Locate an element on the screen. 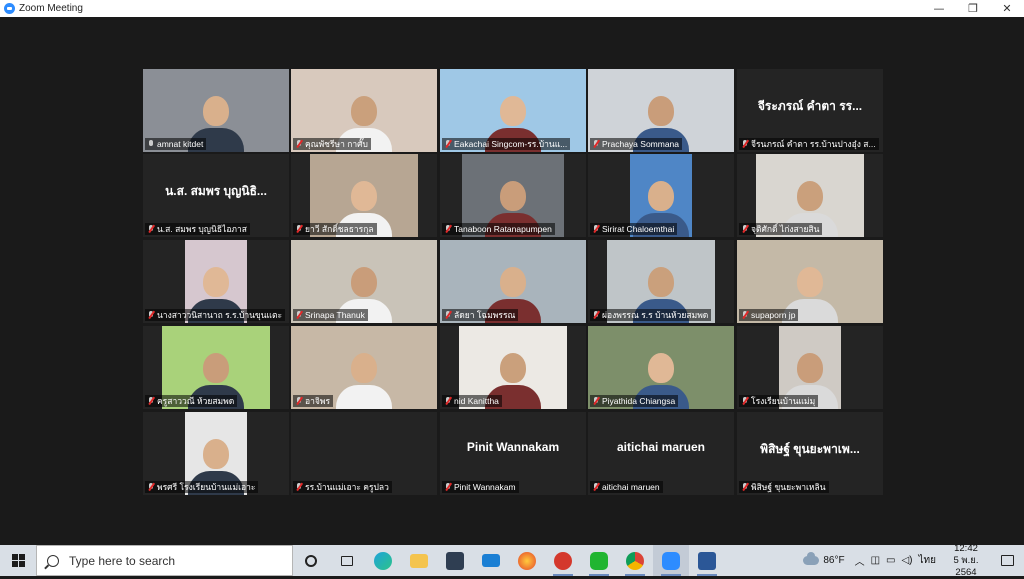  participant-name: พิสิษฐ์ ขุนยะพาเหลิน is located at coordinates (788, 487).